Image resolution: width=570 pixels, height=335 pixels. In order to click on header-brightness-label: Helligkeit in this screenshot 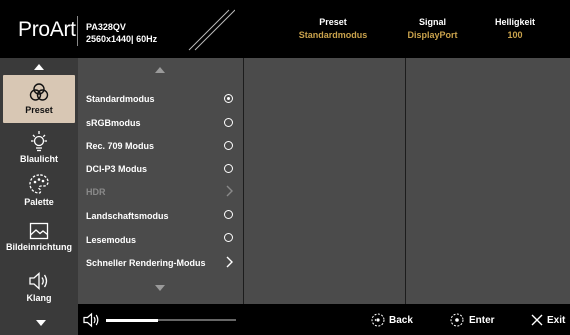, I will do `click(514, 22)`.